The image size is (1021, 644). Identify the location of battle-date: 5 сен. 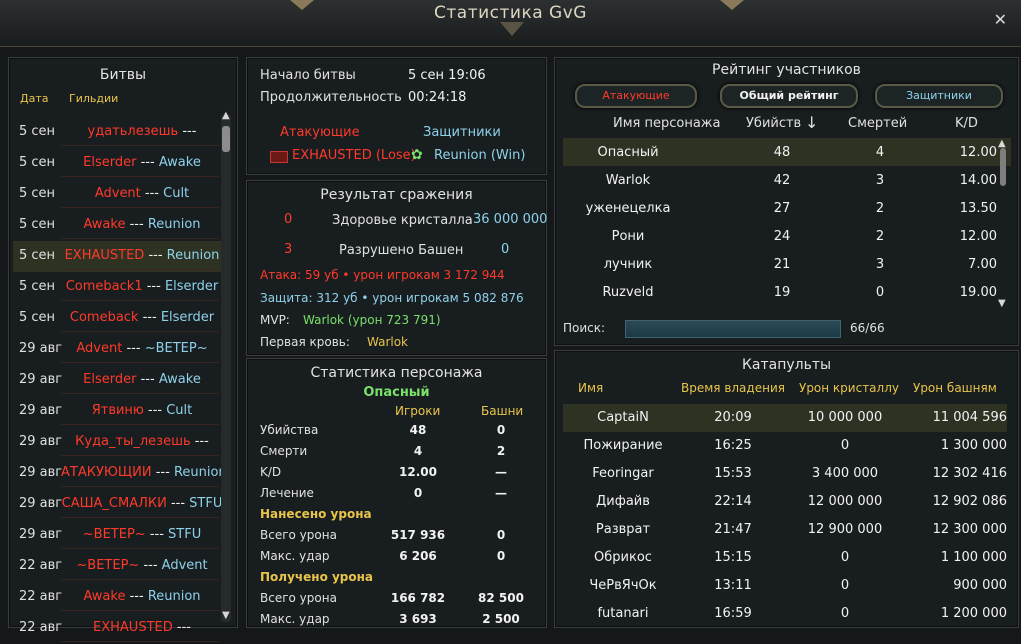
(37, 193).